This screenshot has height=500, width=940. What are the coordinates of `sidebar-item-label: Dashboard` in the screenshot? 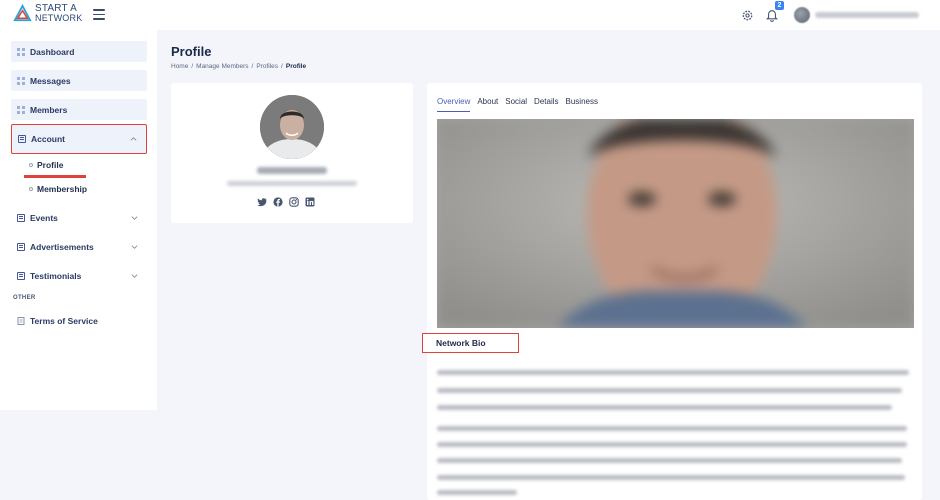 It's located at (52, 51).